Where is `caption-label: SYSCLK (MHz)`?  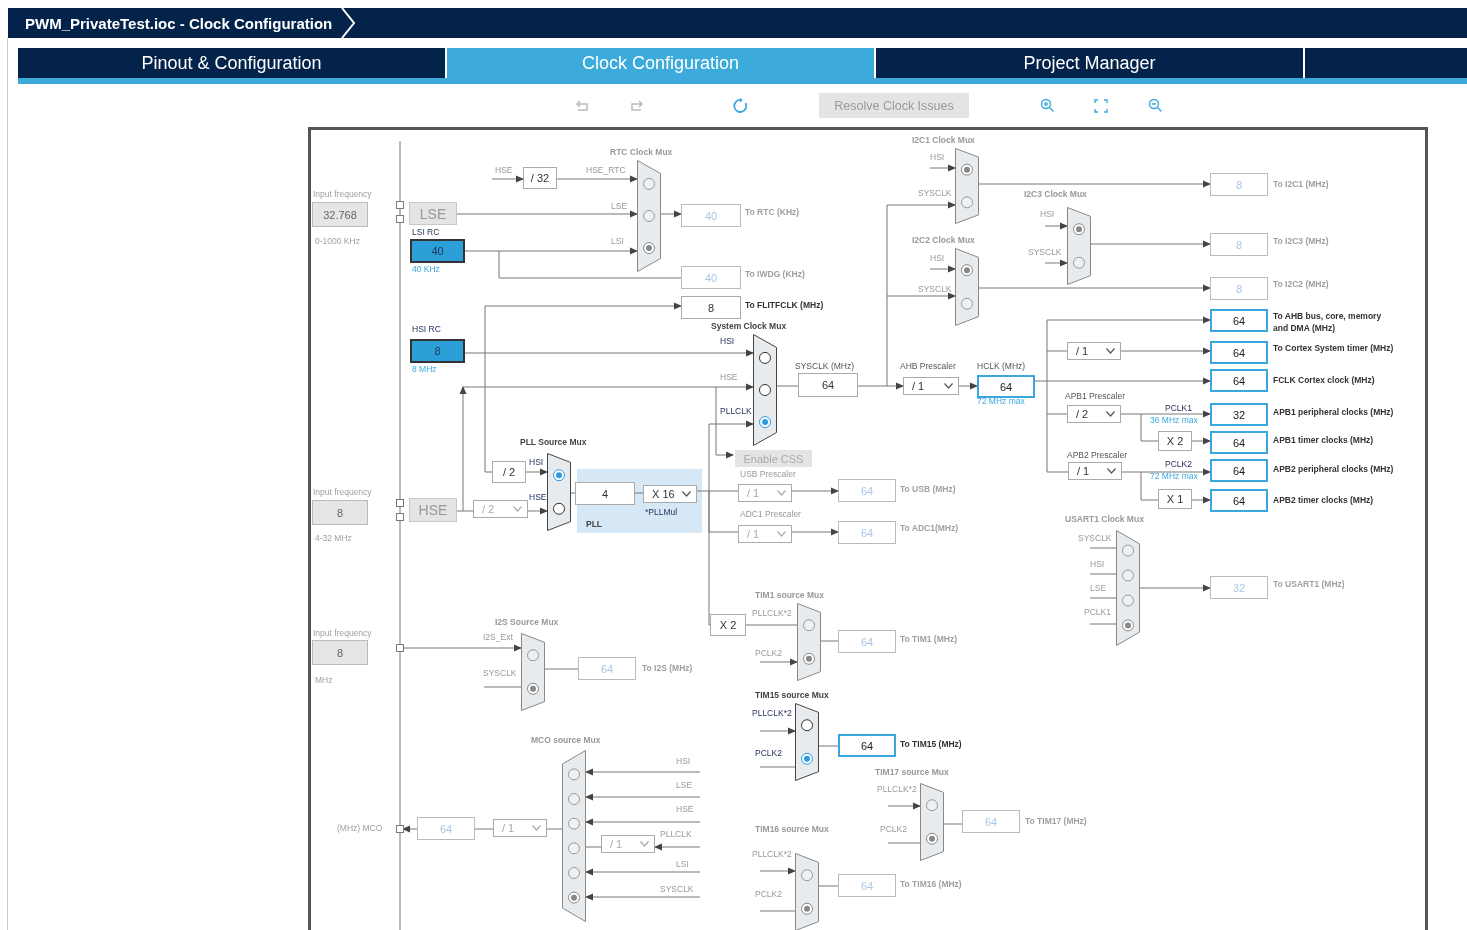 caption-label: SYSCLK (MHz) is located at coordinates (825, 366).